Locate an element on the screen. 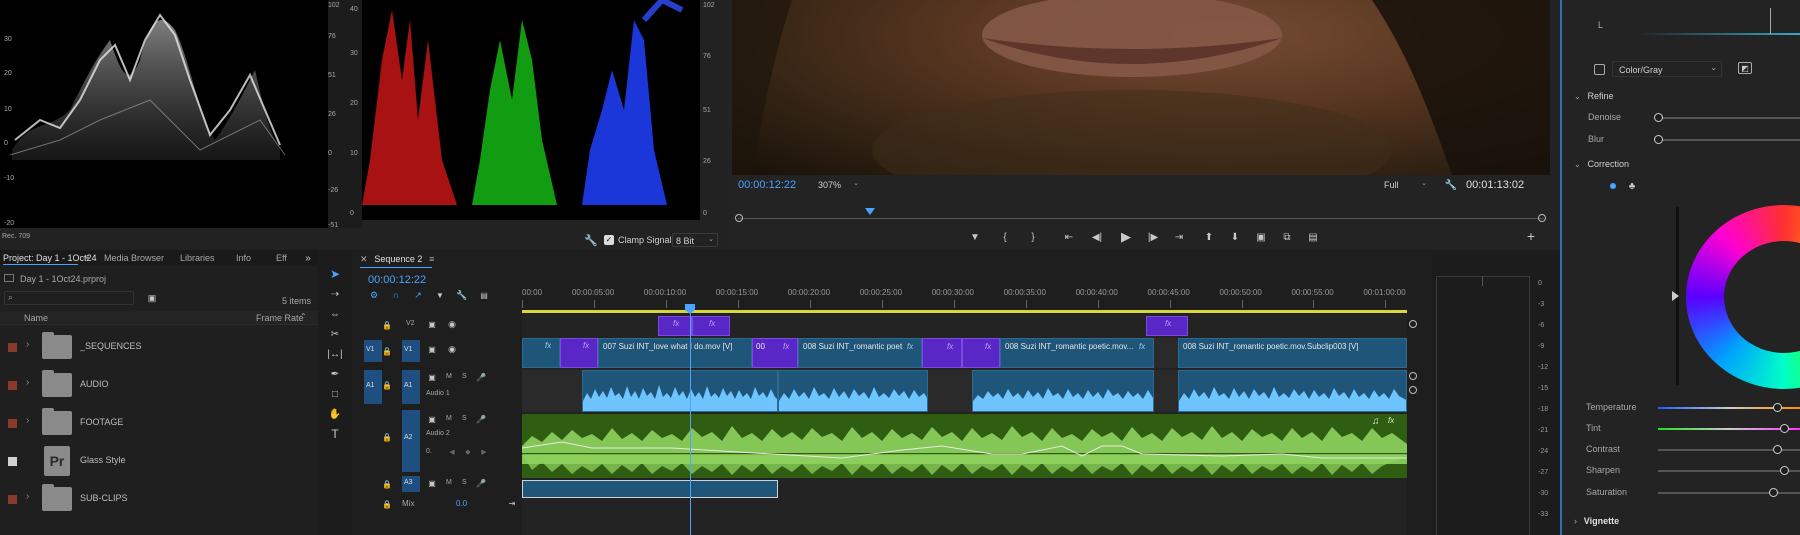 This screenshot has height=535, width=1800. eye-icon: ◉ is located at coordinates (452, 324).